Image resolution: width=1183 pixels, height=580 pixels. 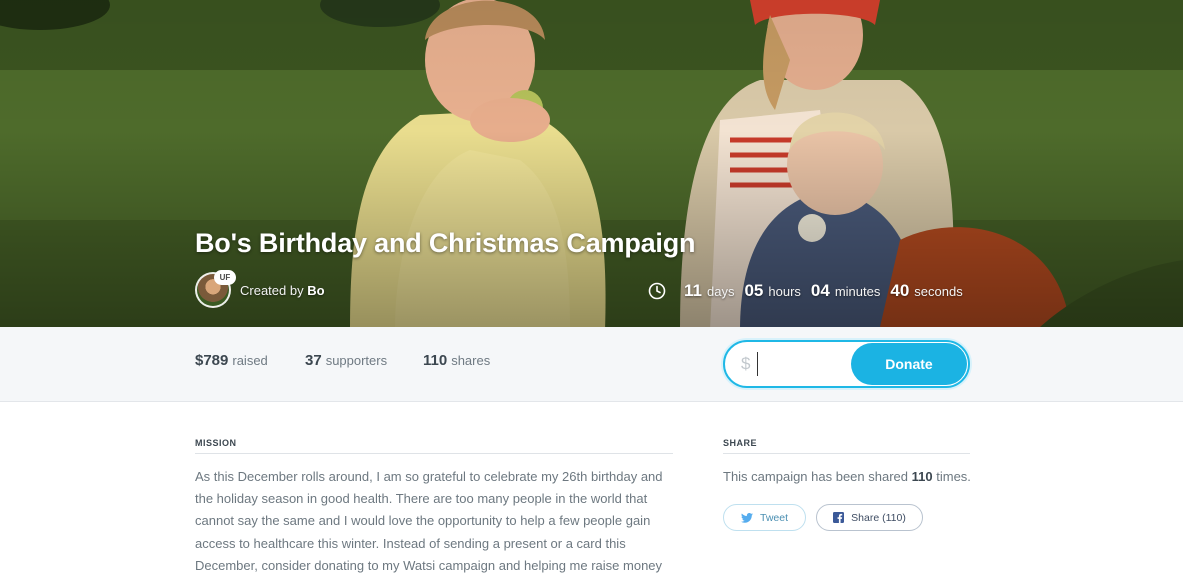 What do you see at coordinates (773, 517) in the screenshot?
I see `tweet-label: Tweet` at bounding box center [773, 517].